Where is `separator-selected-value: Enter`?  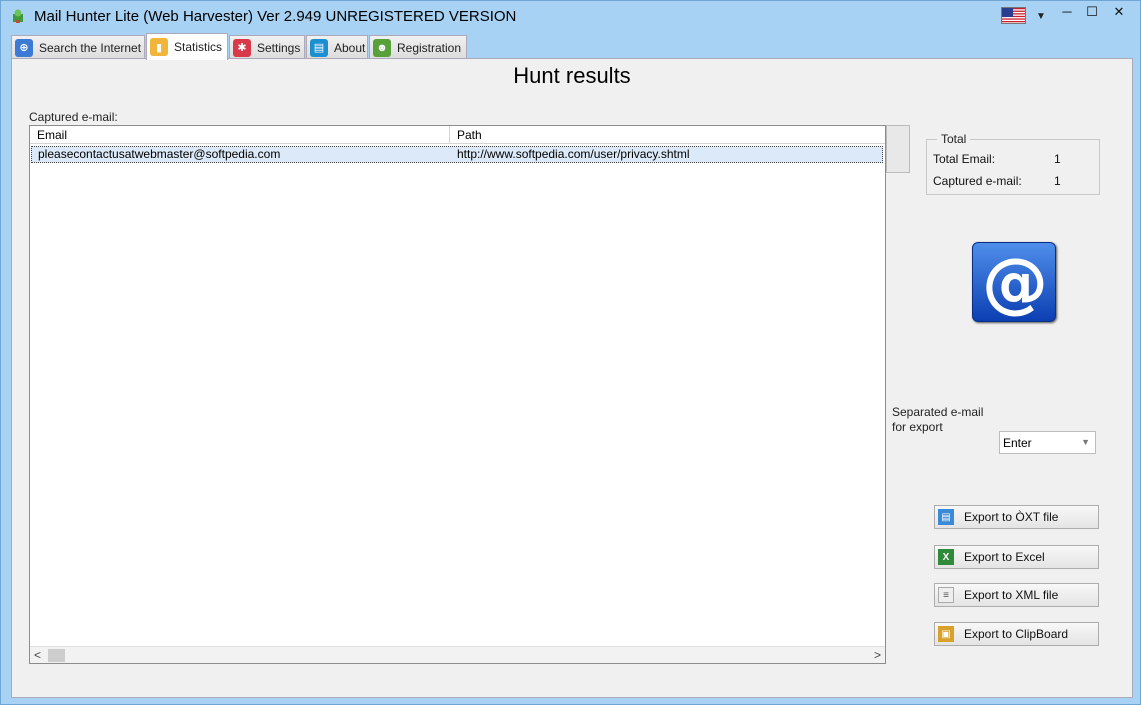
separator-selected-value: Enter is located at coordinates (1017, 443).